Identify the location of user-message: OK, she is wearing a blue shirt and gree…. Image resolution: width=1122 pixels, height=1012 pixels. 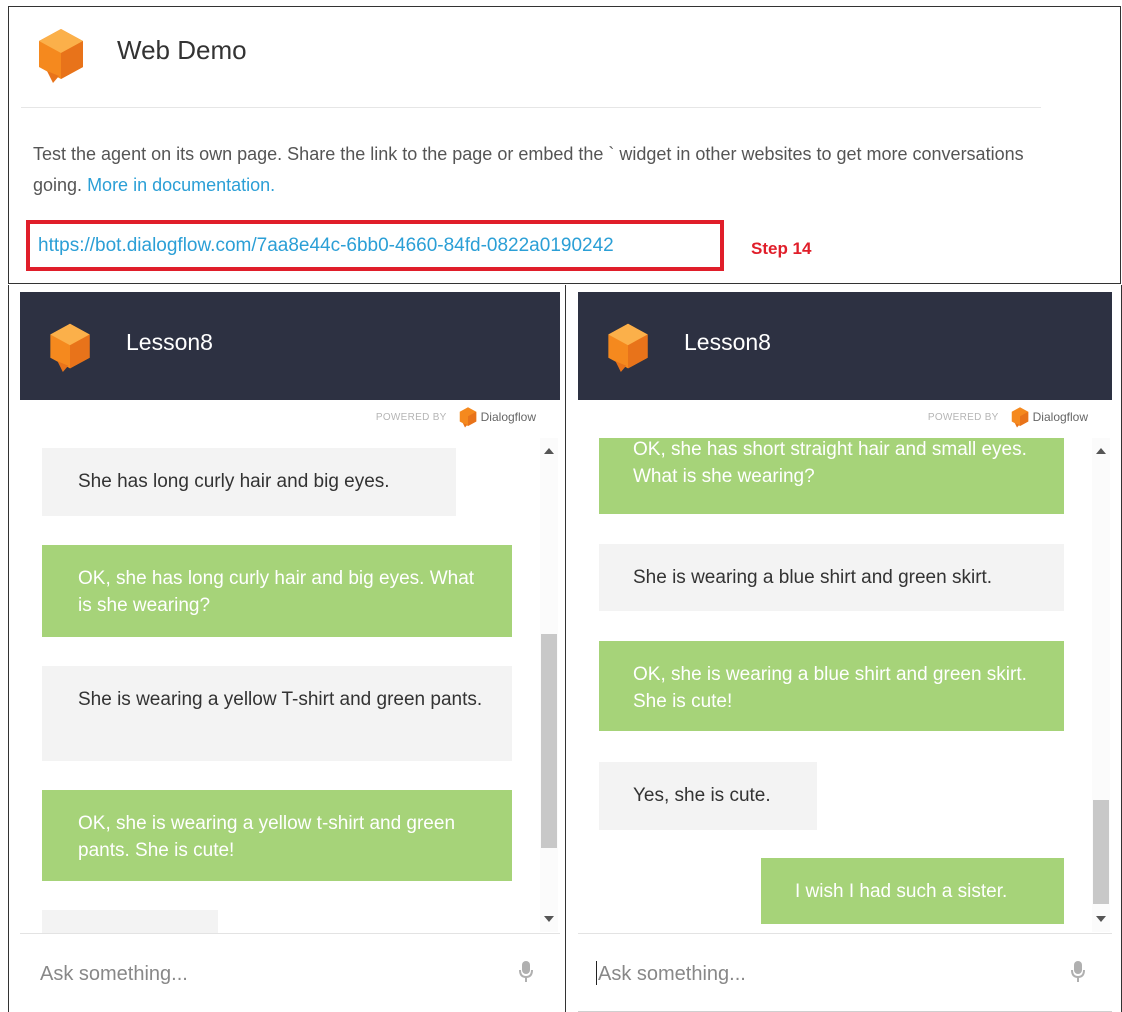
(831, 686).